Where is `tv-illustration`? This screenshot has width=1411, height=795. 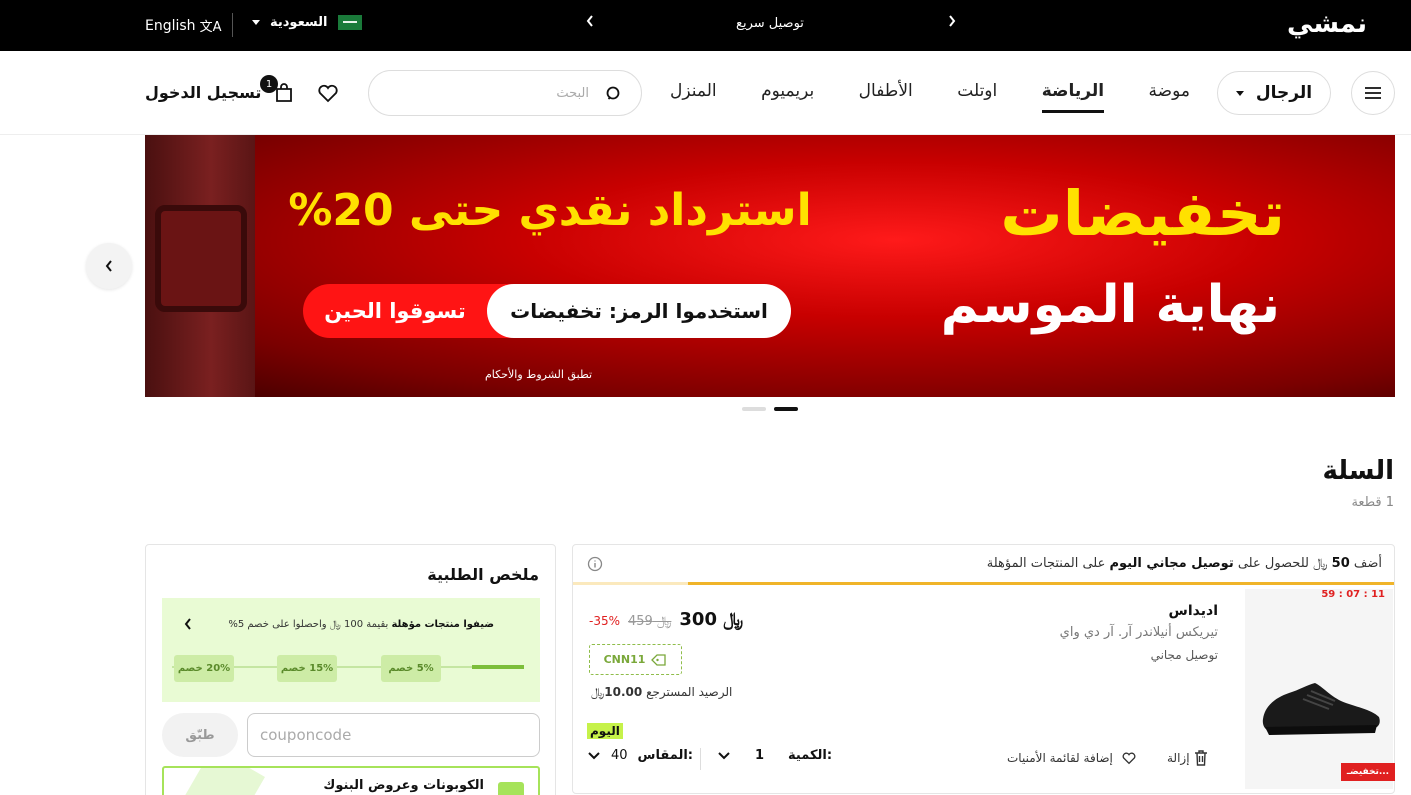 tv-illustration is located at coordinates (200, 266).